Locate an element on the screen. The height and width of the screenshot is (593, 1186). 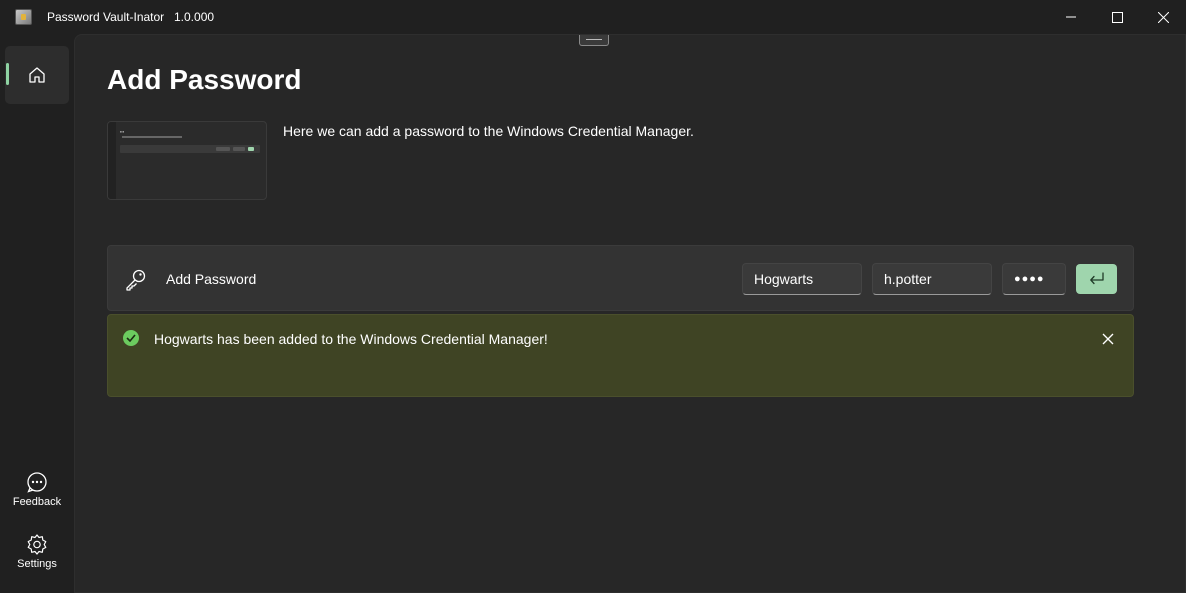
page-preview-thumbnail: ▪▪▪ is located at coordinates (187, 160).